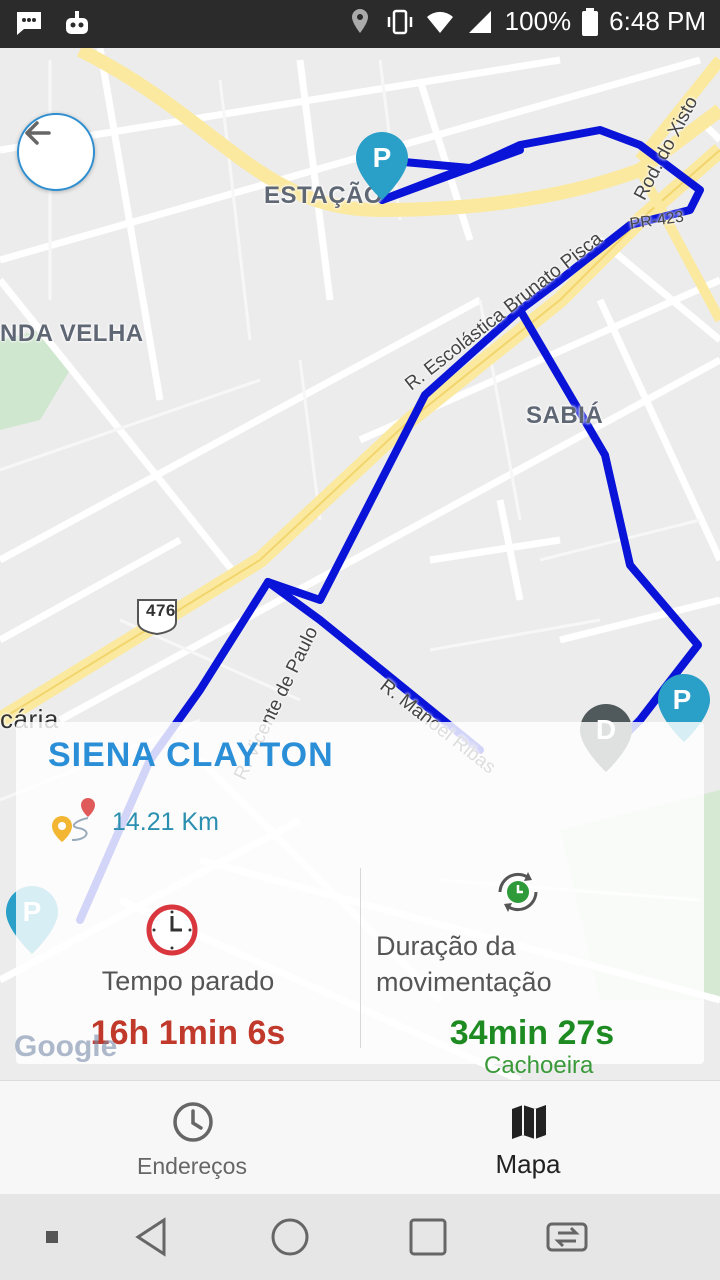  I want to click on message-notification-icon, so click(29, 23).